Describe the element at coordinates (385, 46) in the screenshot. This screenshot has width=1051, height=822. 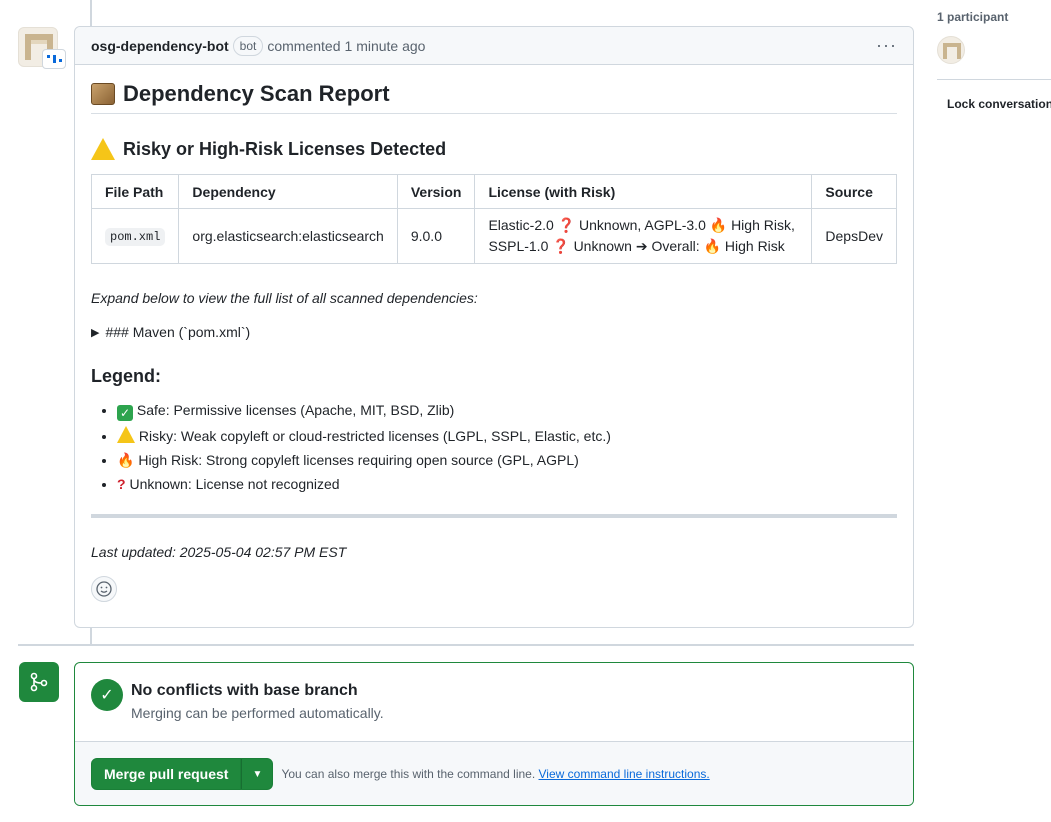
I see `comment-timestamp: 1 minute ago` at that location.